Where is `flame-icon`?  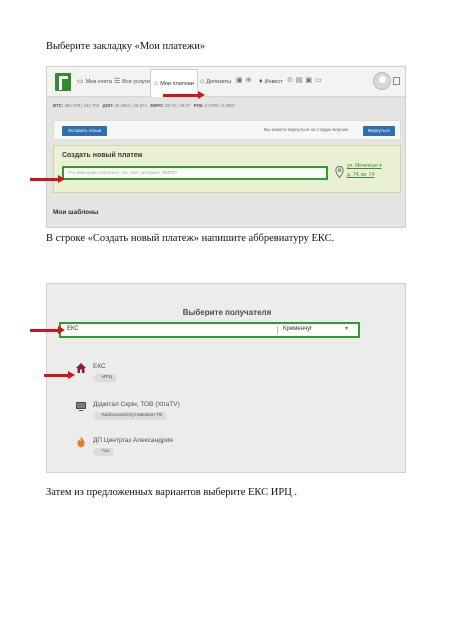
flame-icon is located at coordinates (81, 442).